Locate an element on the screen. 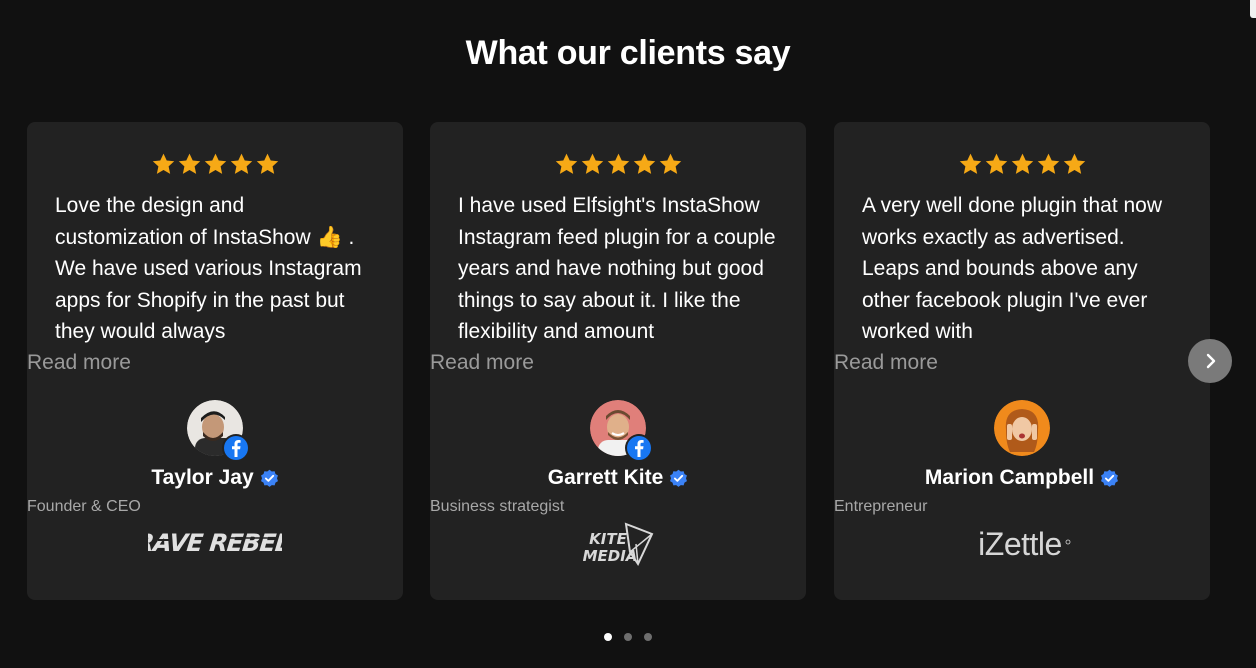 This screenshot has height=668, width=1256. chevron-right-icon is located at coordinates (1211, 361).